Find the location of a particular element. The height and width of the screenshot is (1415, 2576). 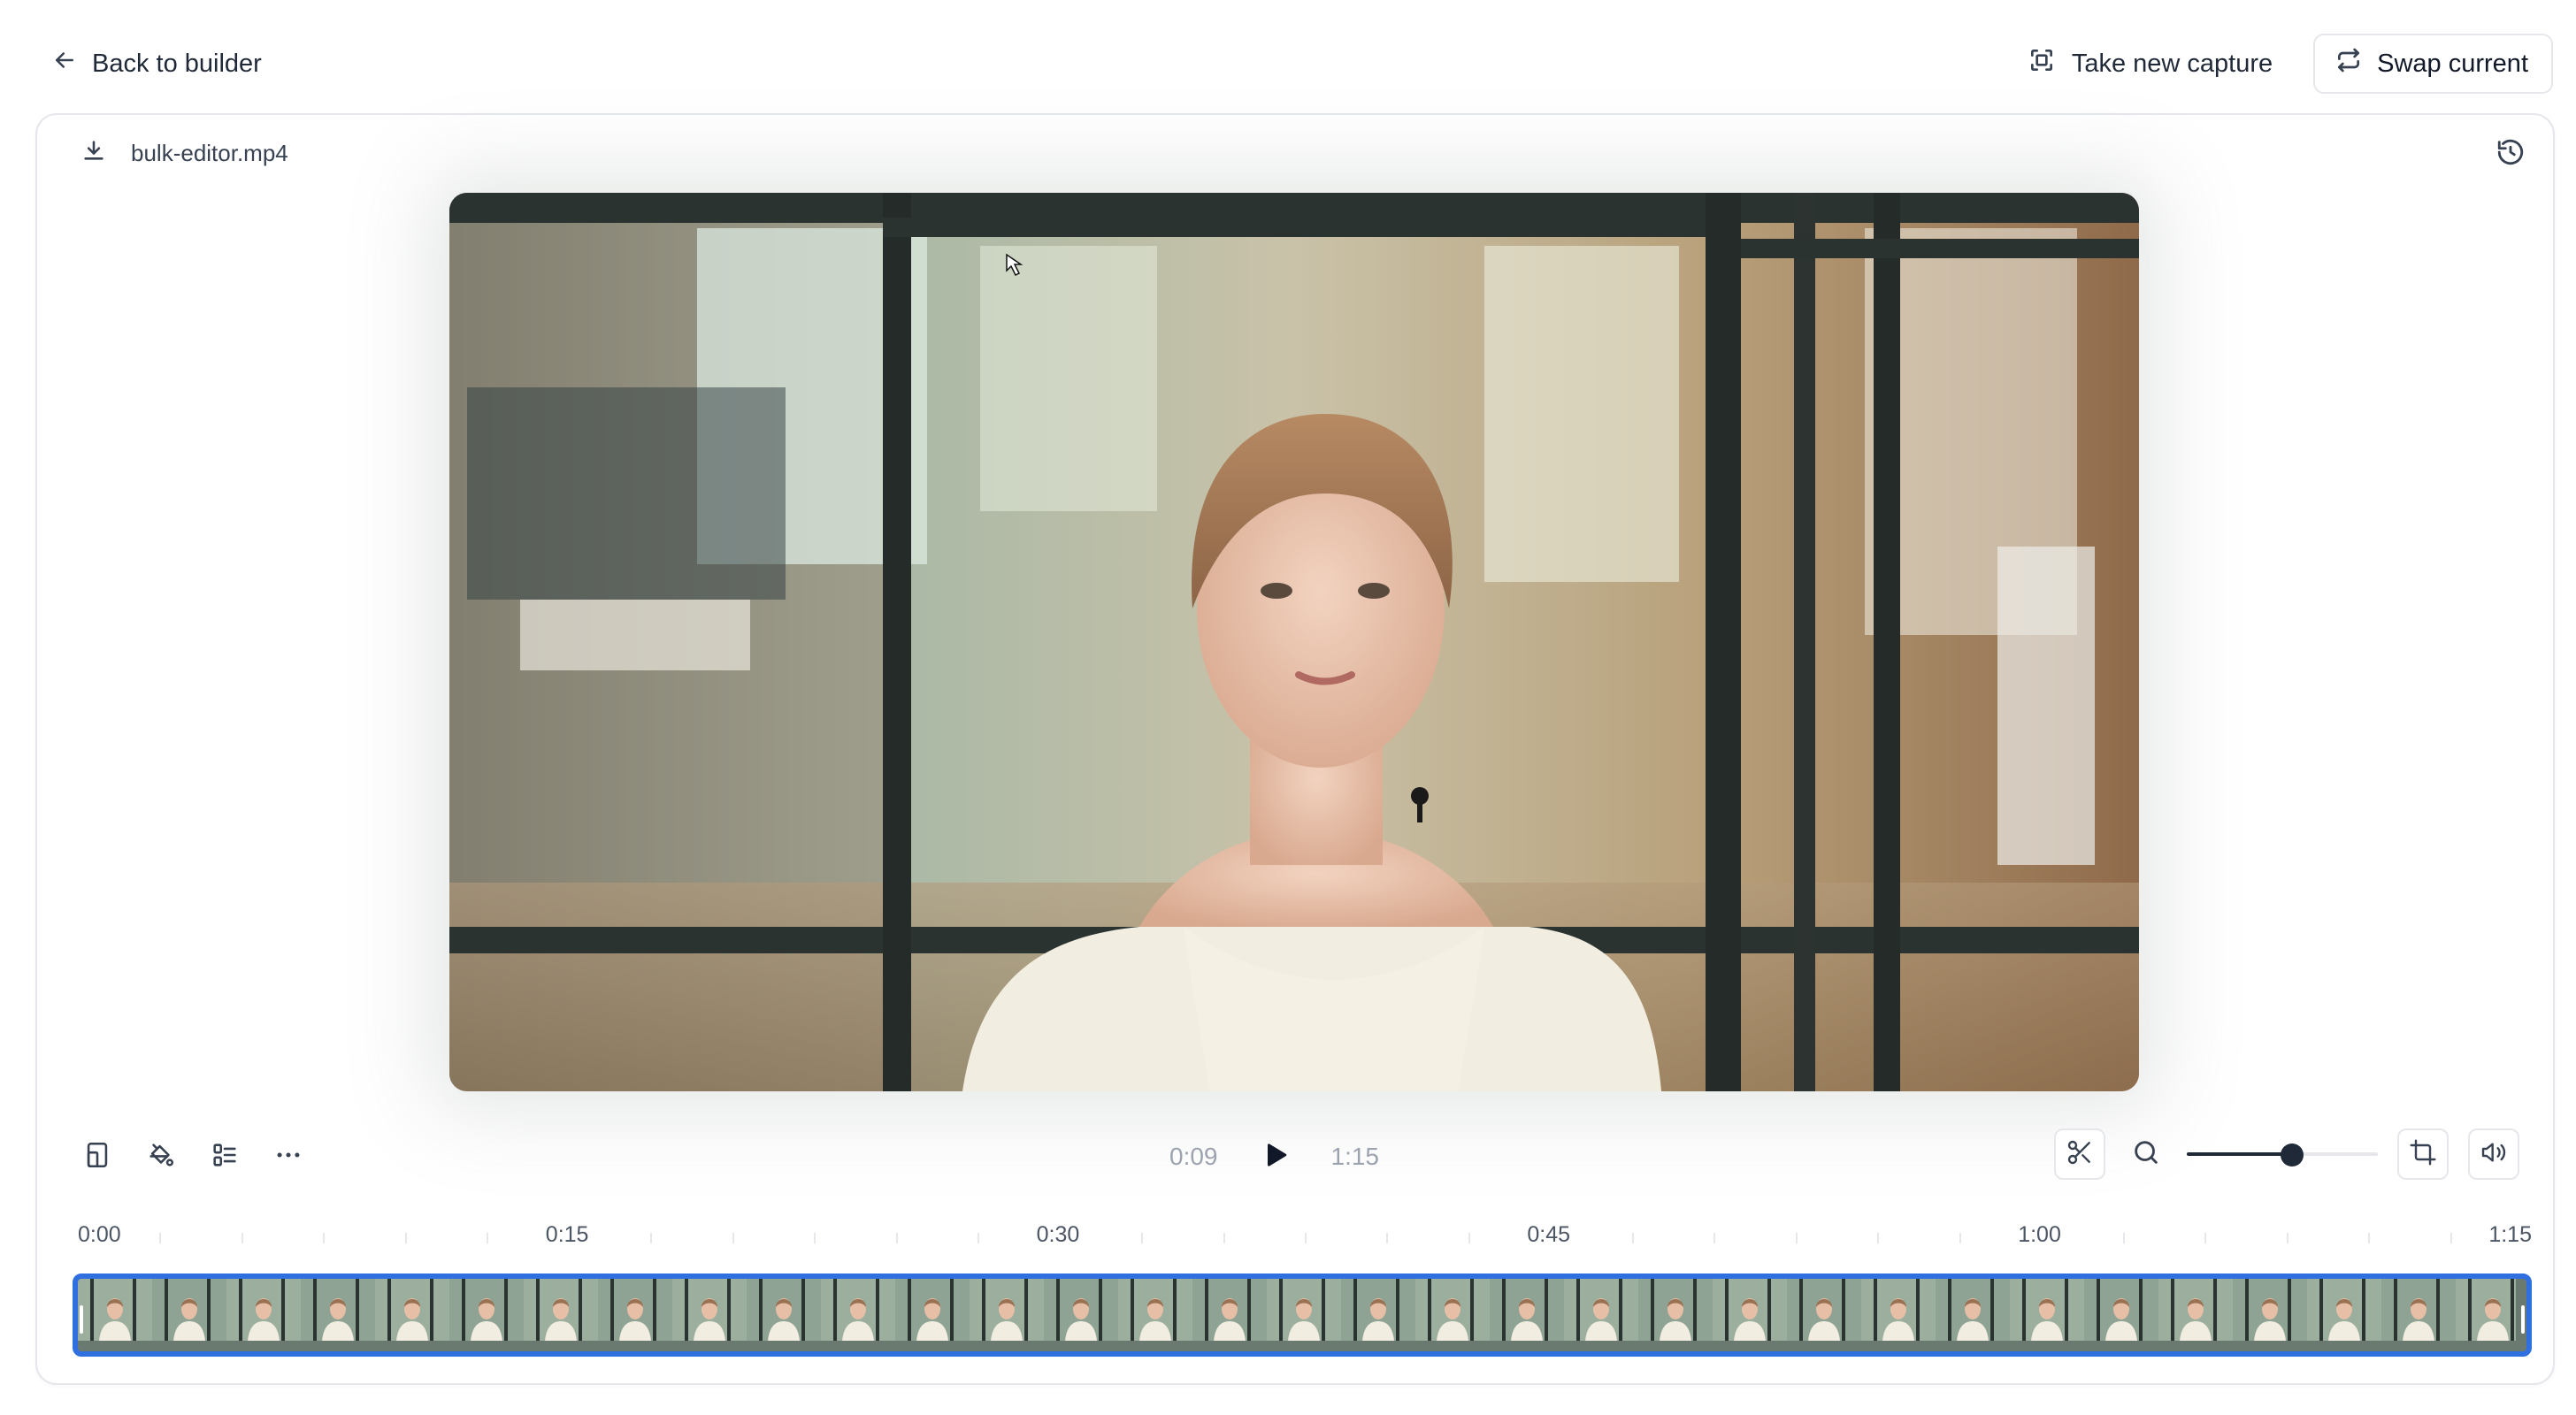

background-fill-button is located at coordinates (161, 1157).